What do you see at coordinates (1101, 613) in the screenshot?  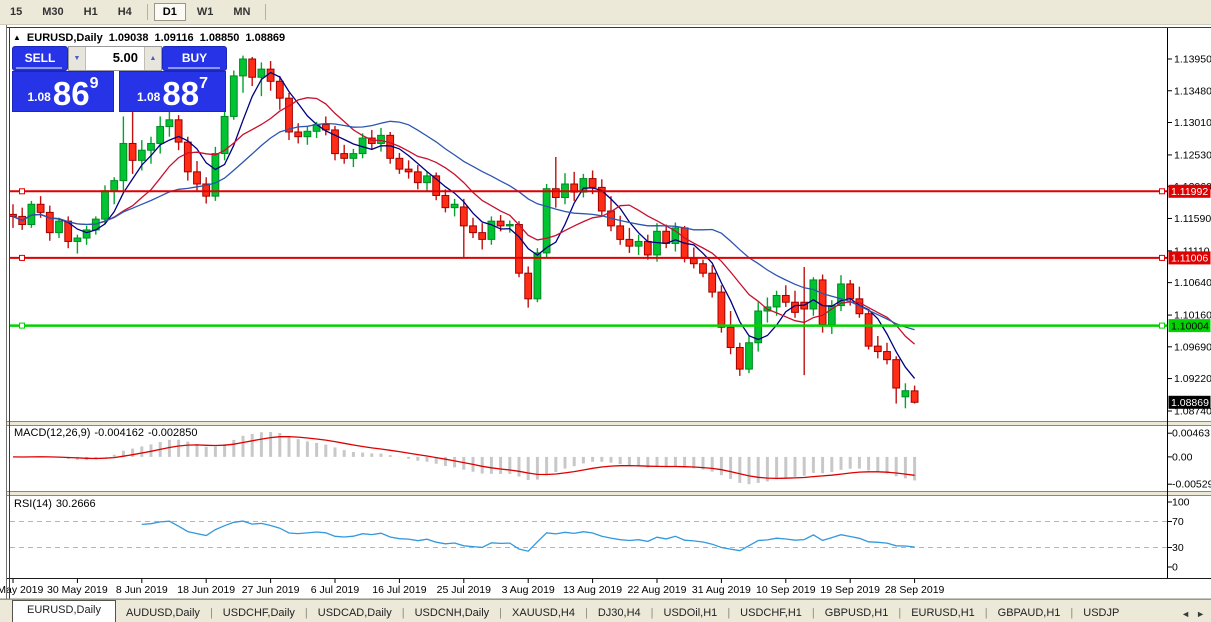 I see `tab-usdjp: USDJP` at bounding box center [1101, 613].